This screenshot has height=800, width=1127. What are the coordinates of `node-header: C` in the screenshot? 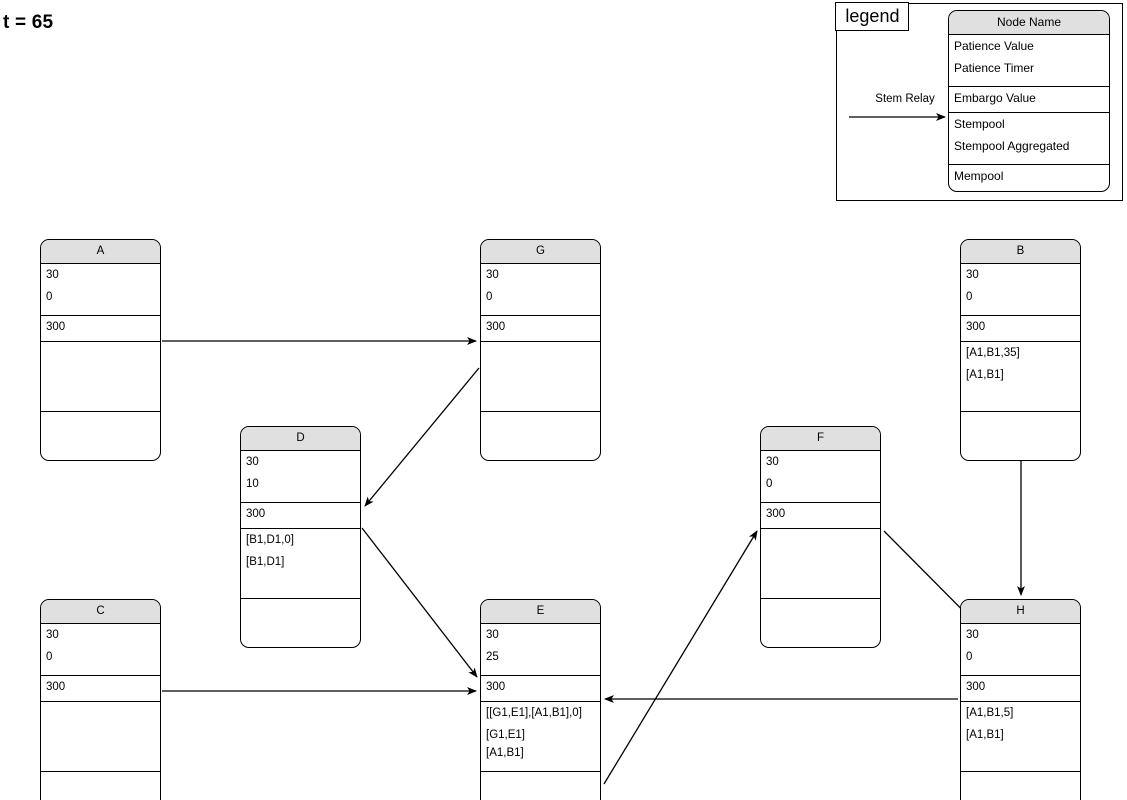 It's located at (100, 612).